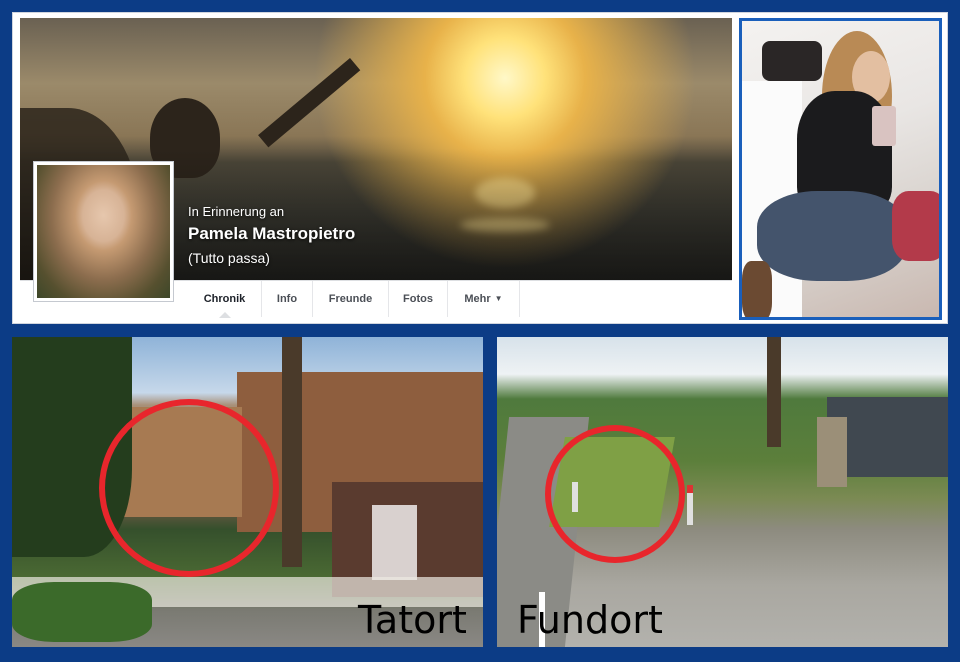  What do you see at coordinates (394, 542) in the screenshot?
I see `kiosk-sign` at bounding box center [394, 542].